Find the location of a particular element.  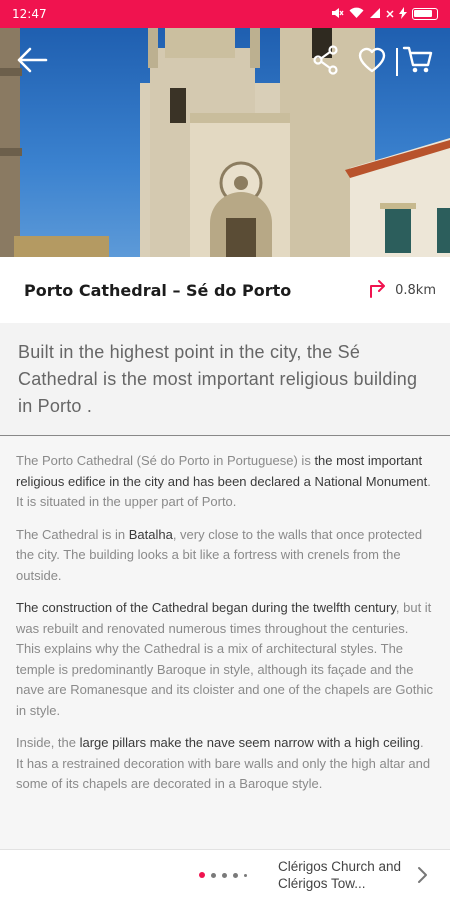

status-icons is located at coordinates (384, 14).